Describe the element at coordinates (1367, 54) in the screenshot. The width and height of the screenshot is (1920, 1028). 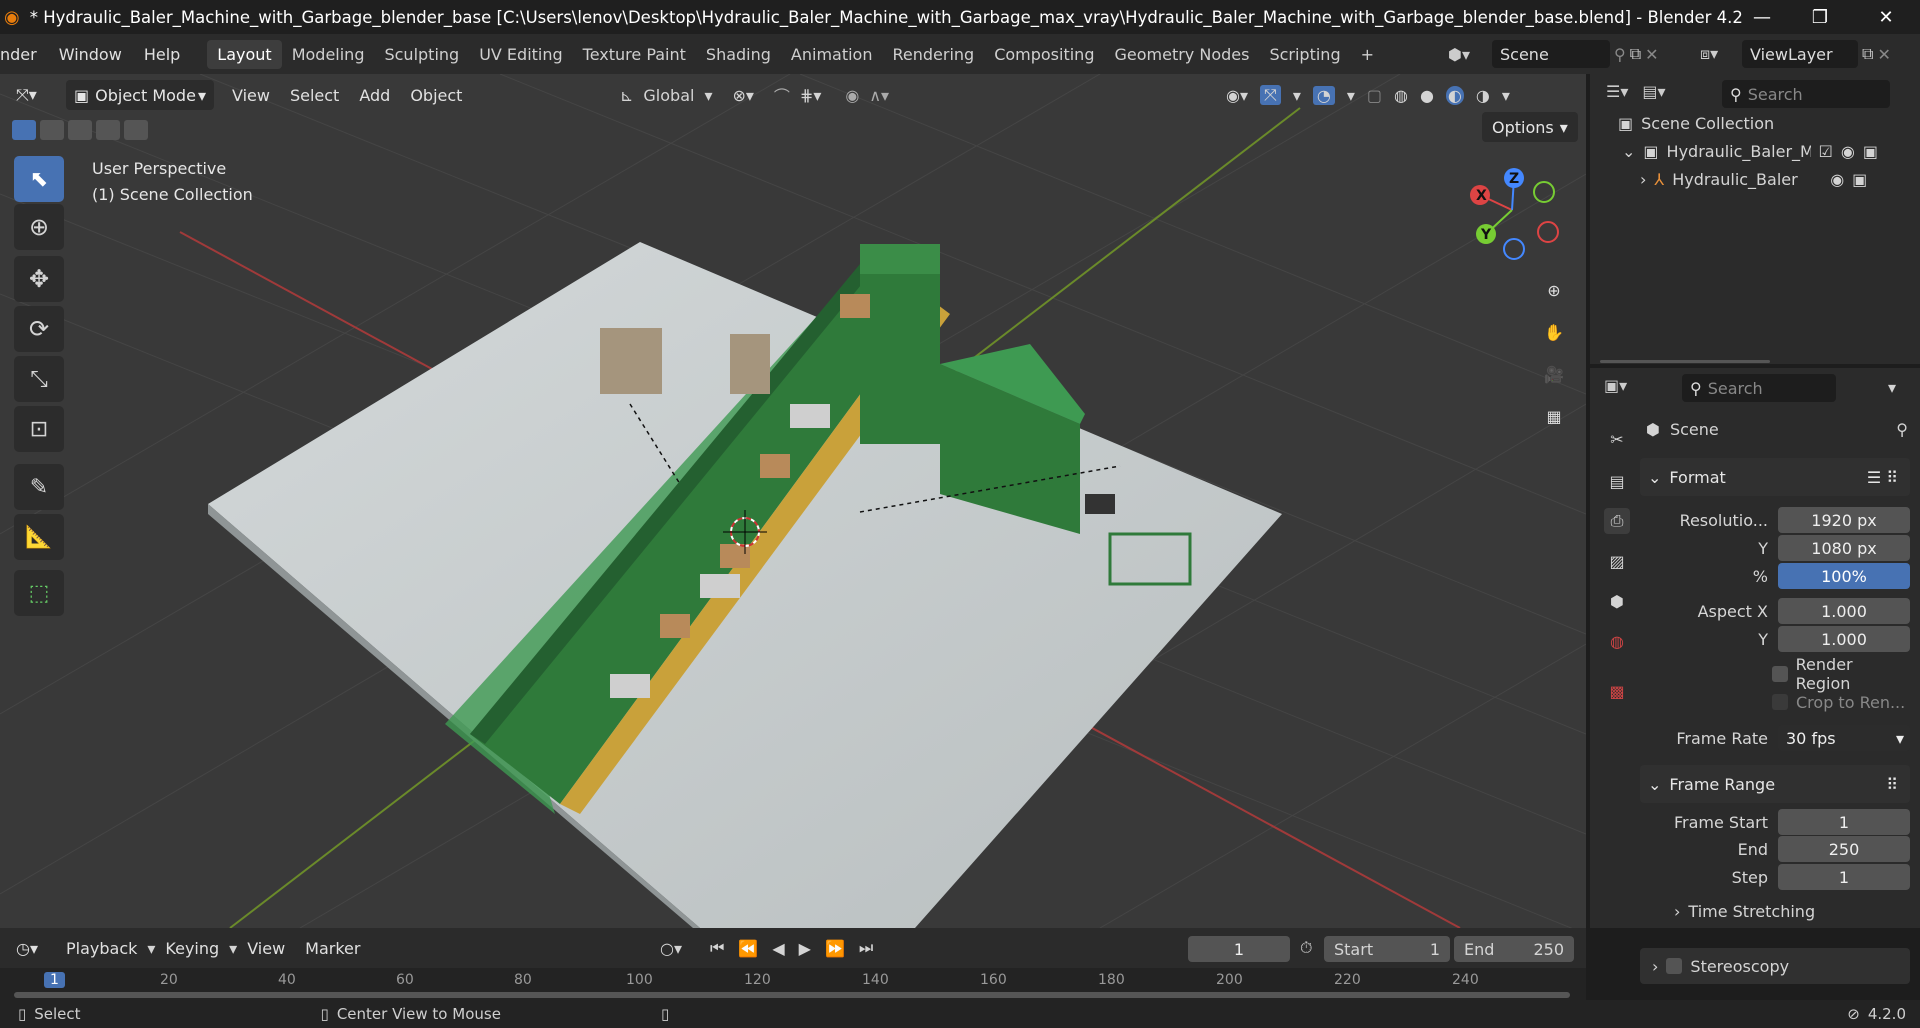
I see `add-workspace-icon: +` at that location.